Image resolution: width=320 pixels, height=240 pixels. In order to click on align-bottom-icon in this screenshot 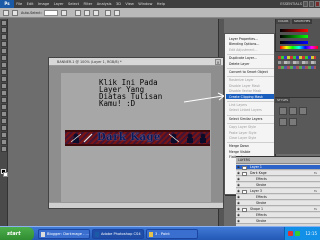, I will do `click(95, 12)`.